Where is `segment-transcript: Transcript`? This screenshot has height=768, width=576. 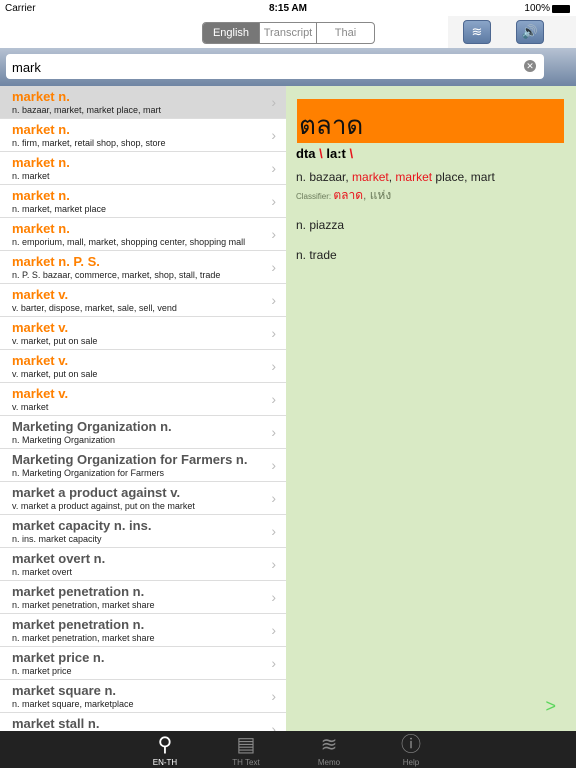
segment-transcript: Transcript is located at coordinates (288, 33).